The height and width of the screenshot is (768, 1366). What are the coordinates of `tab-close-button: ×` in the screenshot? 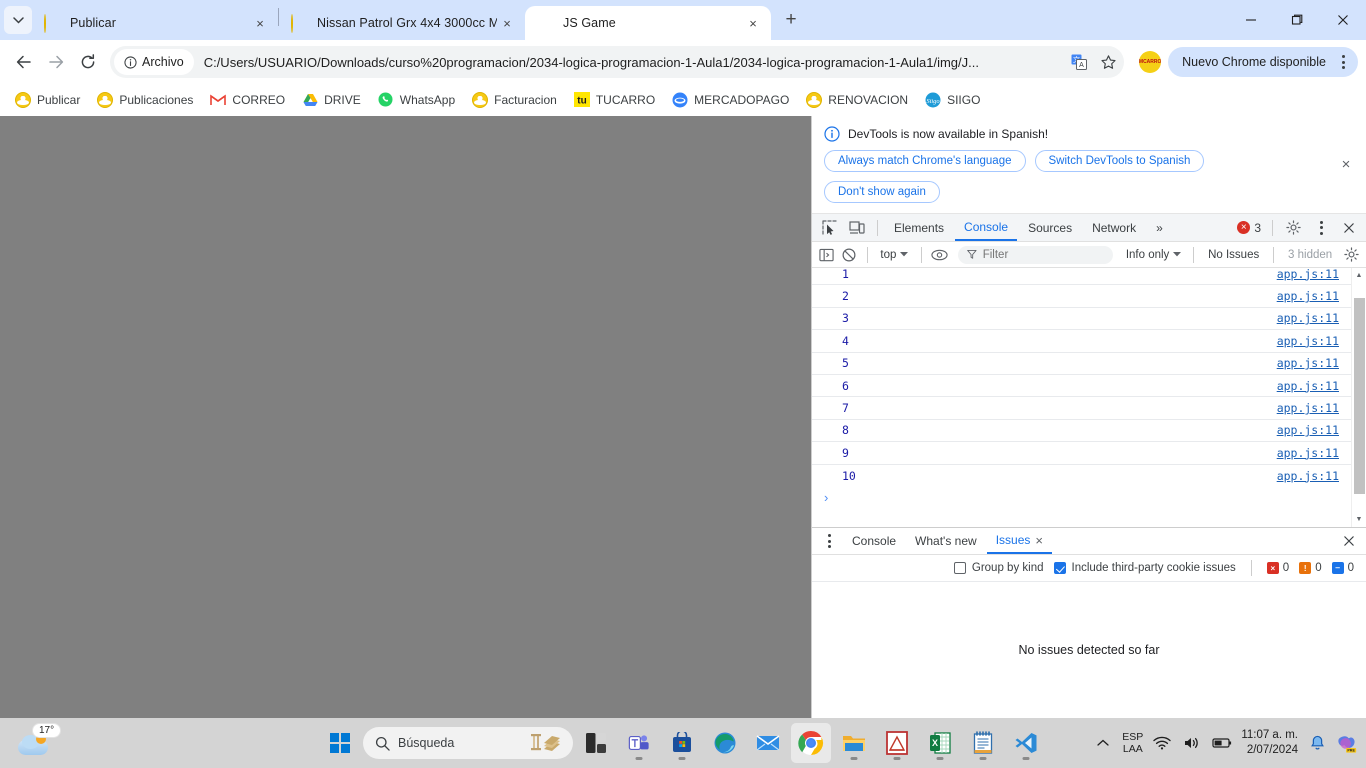 It's located at (507, 23).